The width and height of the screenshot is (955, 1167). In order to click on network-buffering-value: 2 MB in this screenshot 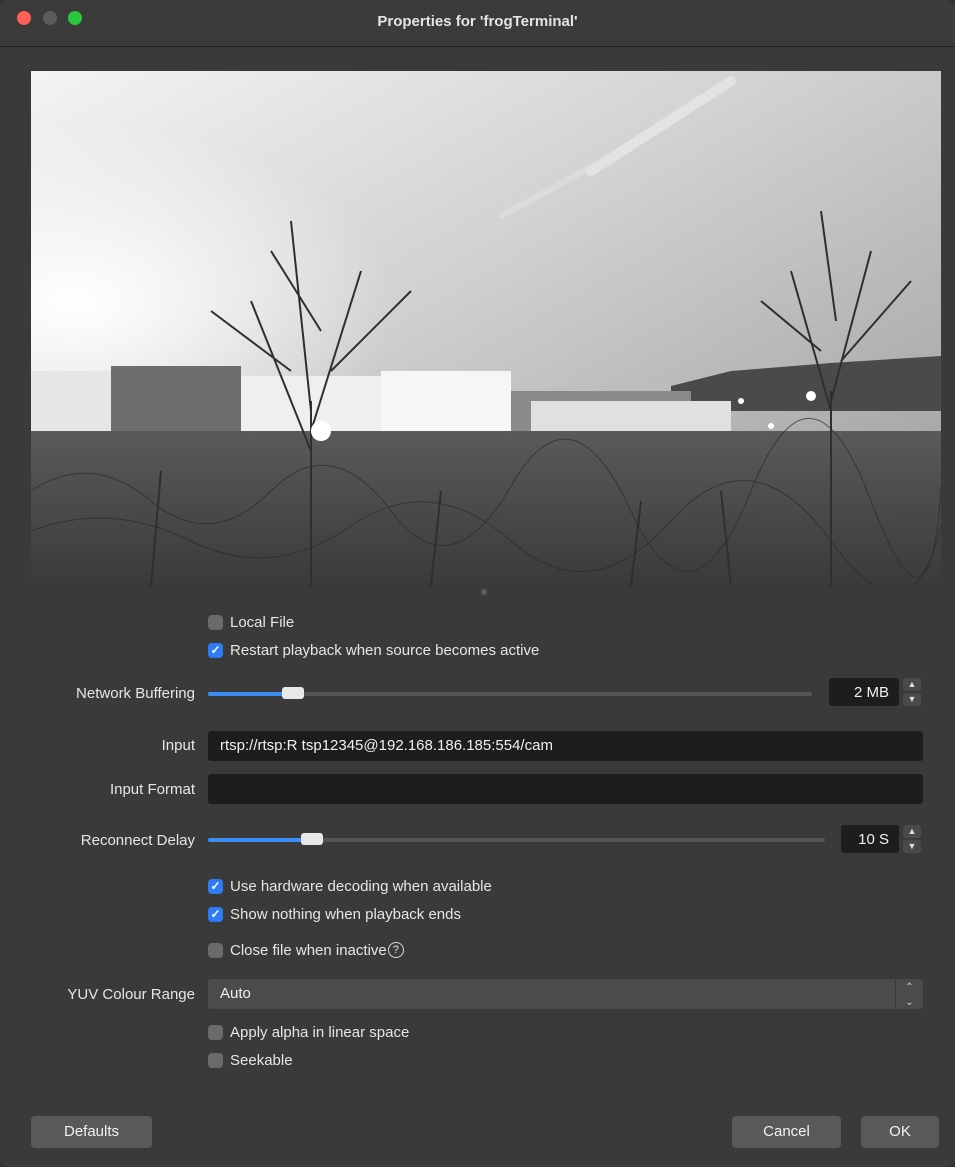, I will do `click(864, 692)`.